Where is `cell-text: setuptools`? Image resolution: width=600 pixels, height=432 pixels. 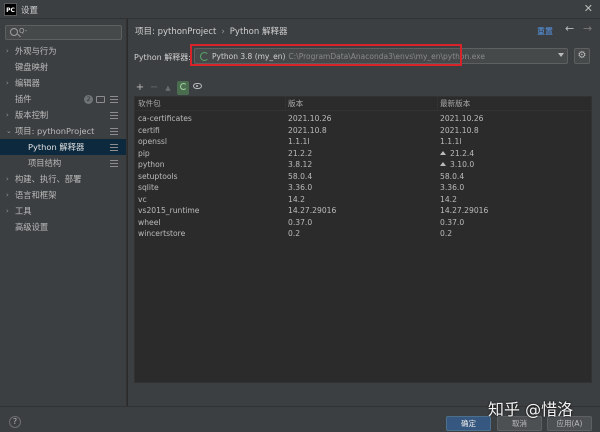 cell-text: setuptools is located at coordinates (158, 176).